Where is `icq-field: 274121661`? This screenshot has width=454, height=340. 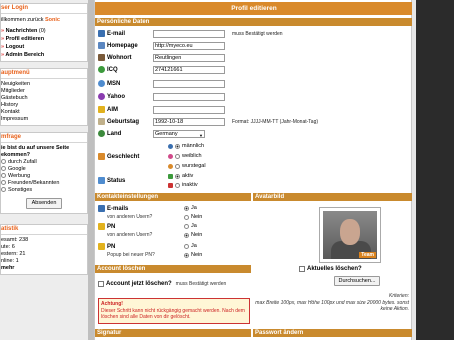 icq-field: 274121661 is located at coordinates (189, 70).